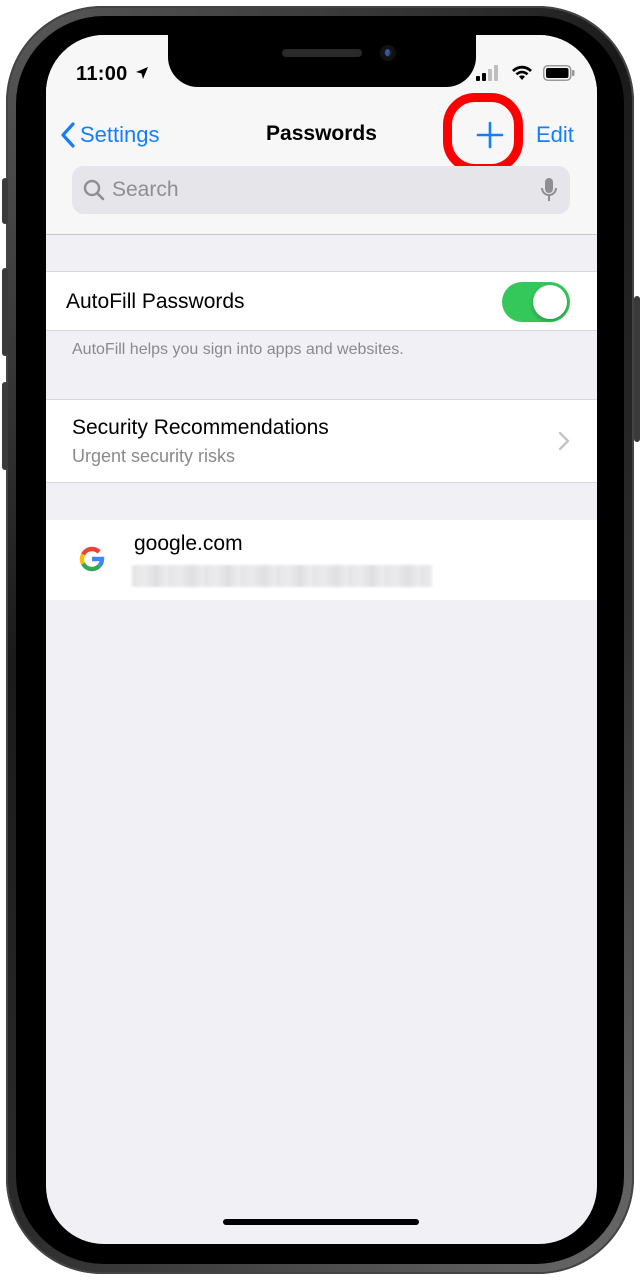 This screenshot has width=642, height=1280. Describe the element at coordinates (188, 543) in the screenshot. I see `site-label: google.com` at that location.